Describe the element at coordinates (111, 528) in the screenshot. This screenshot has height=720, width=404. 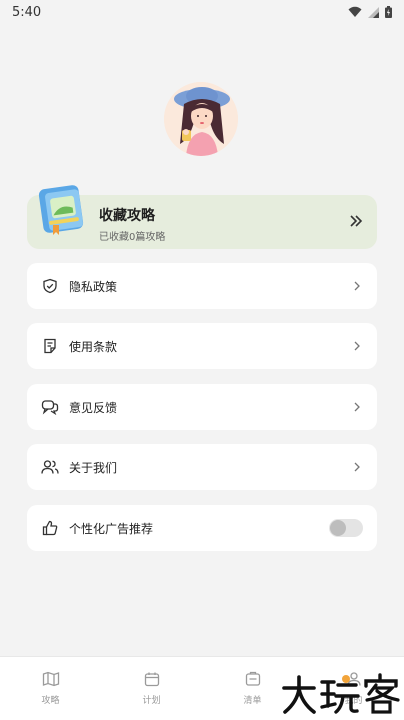
I see `personalized-ads-label: 个性化广告推荐` at that location.